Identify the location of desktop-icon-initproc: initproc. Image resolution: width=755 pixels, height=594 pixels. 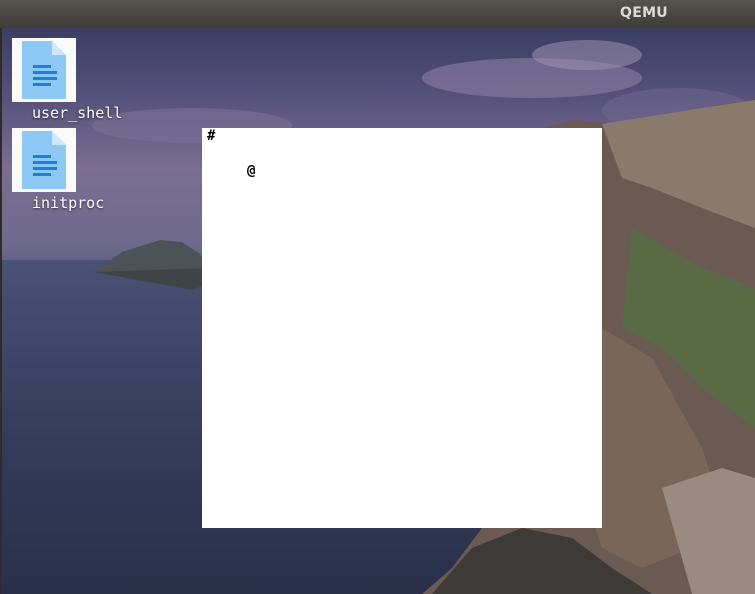
(57, 173).